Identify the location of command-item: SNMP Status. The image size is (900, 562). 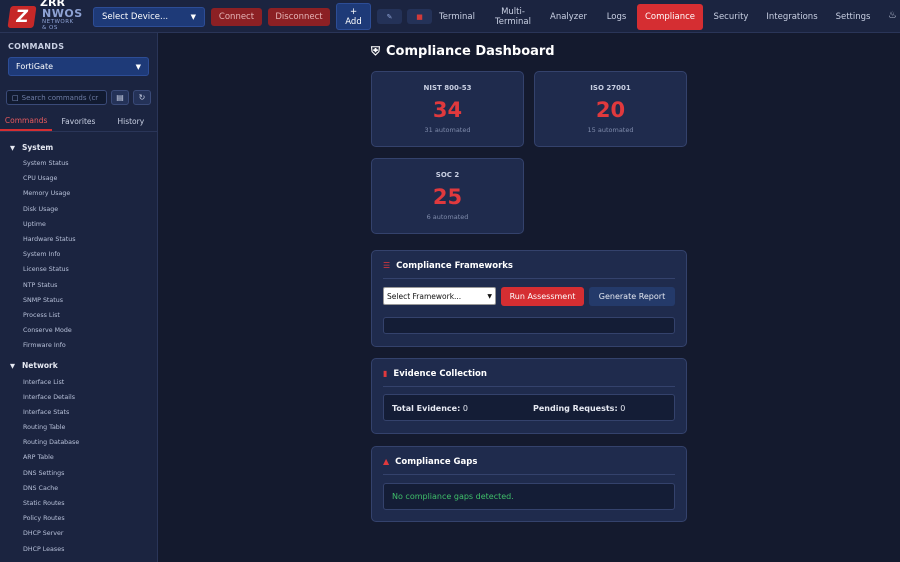
(78, 300).